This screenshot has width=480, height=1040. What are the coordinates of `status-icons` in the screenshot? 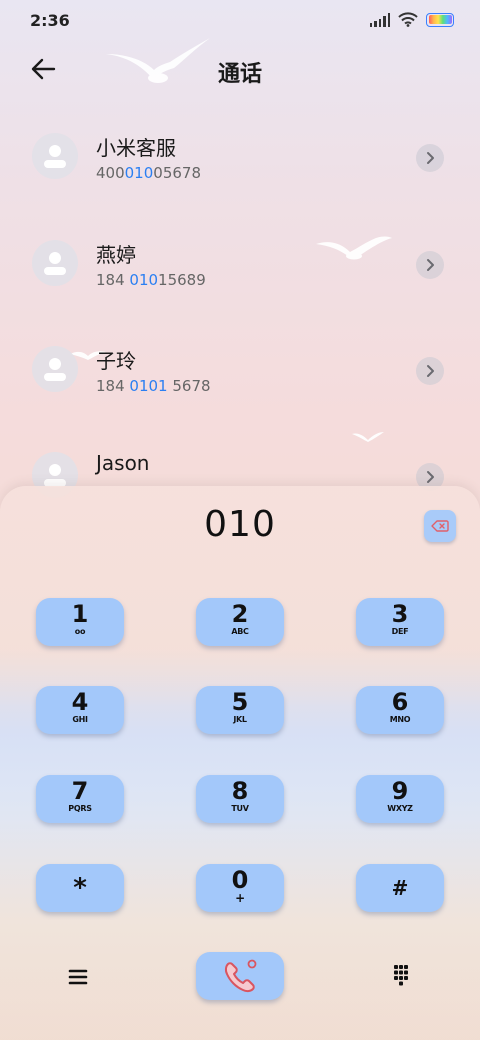 It's located at (411, 19).